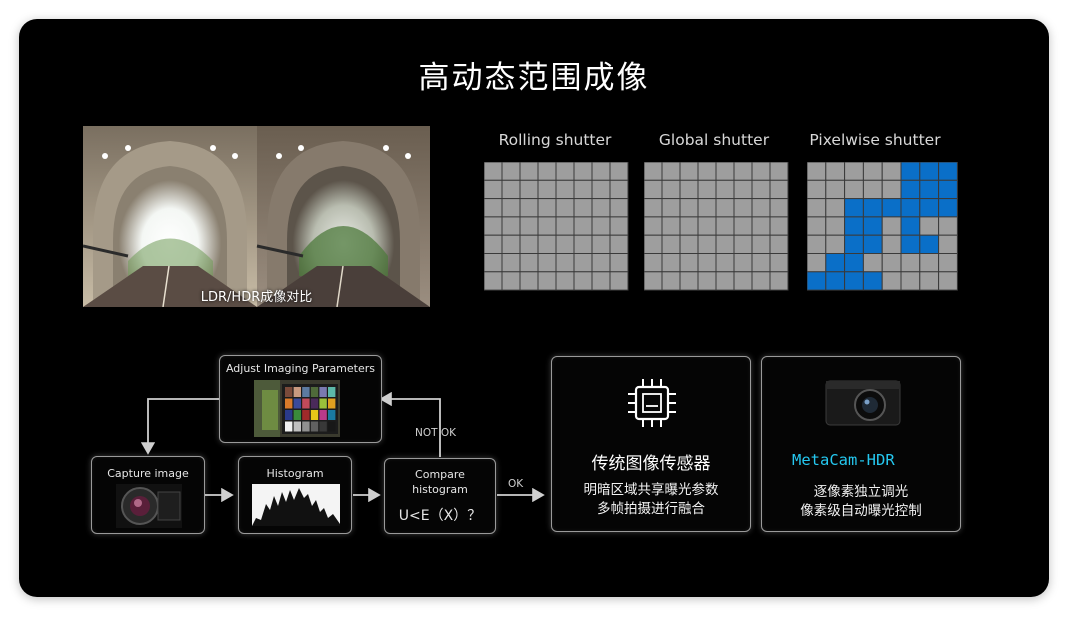 The image size is (1080, 629). I want to click on capture-image-box: Capture image, so click(148, 495).